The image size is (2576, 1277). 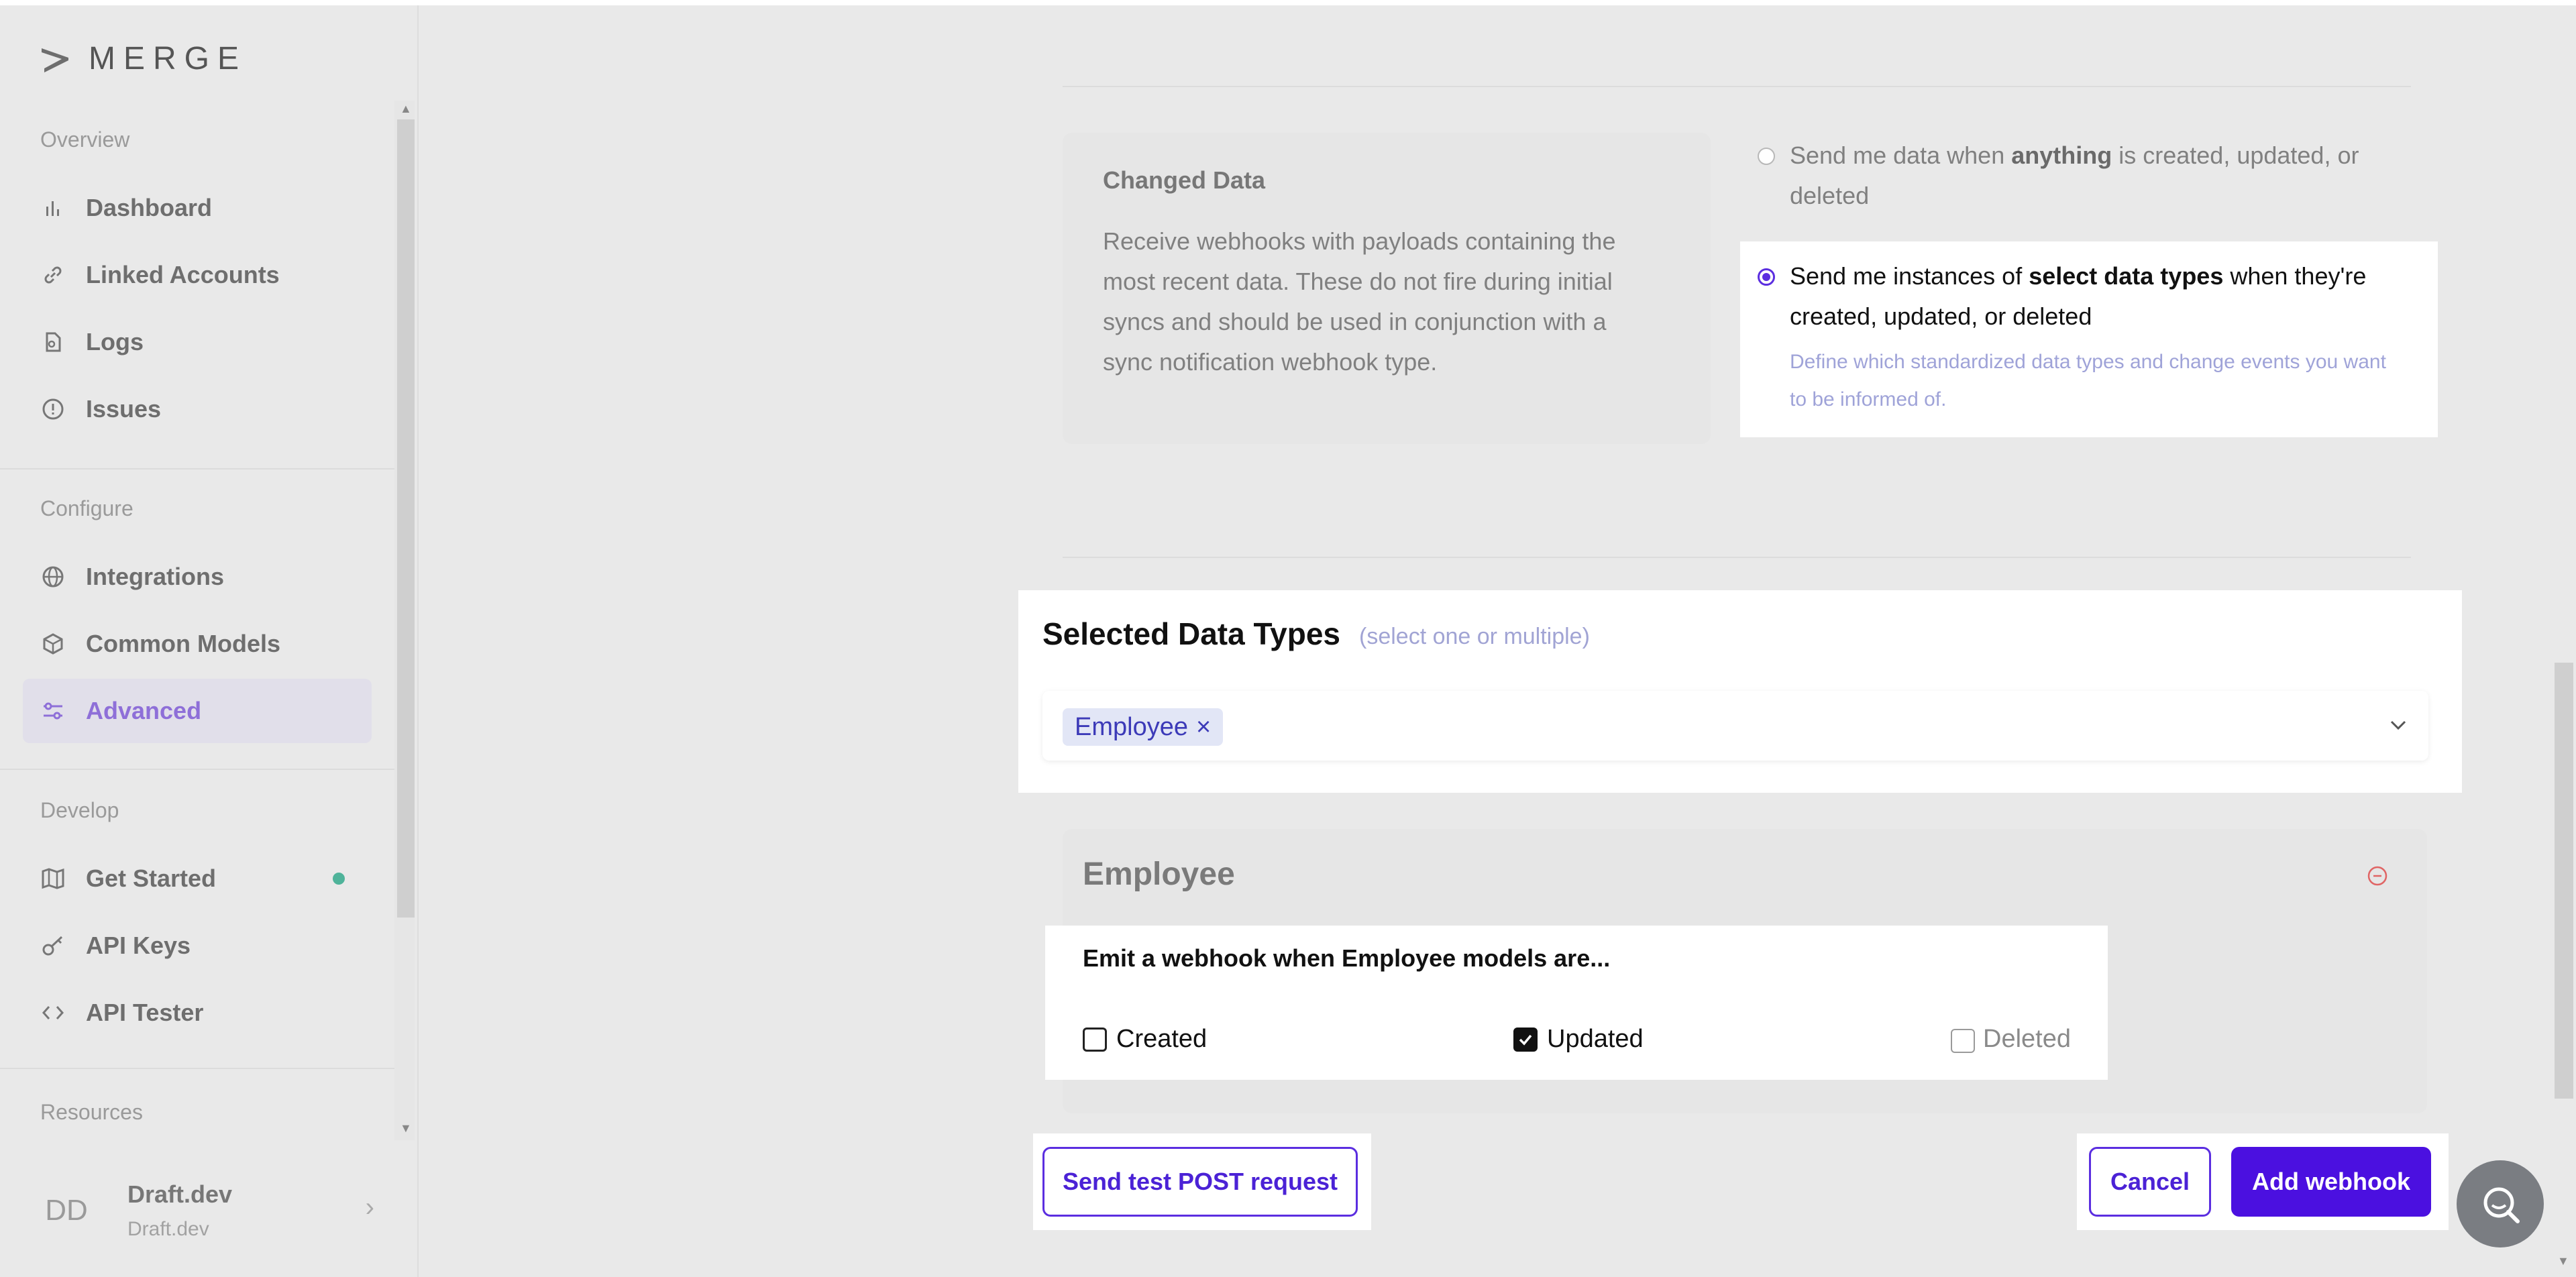 I want to click on map-icon, so click(x=53, y=878).